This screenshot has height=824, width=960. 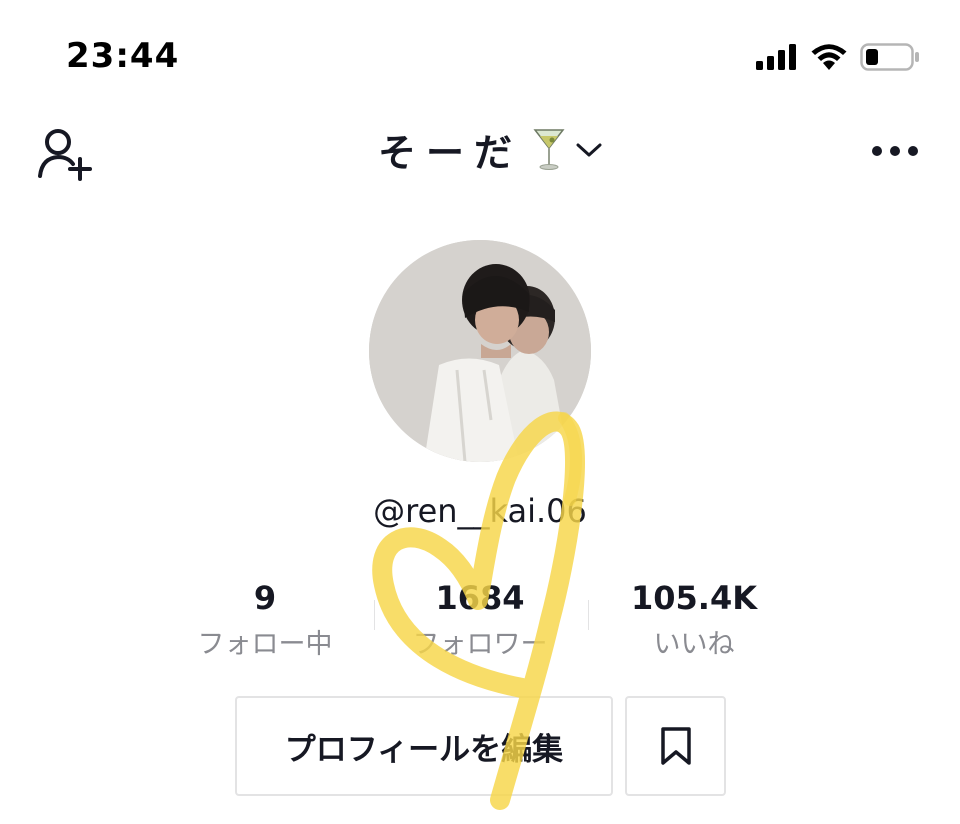 I want to click on account-switcher: そーだ, so click(x=480, y=149).